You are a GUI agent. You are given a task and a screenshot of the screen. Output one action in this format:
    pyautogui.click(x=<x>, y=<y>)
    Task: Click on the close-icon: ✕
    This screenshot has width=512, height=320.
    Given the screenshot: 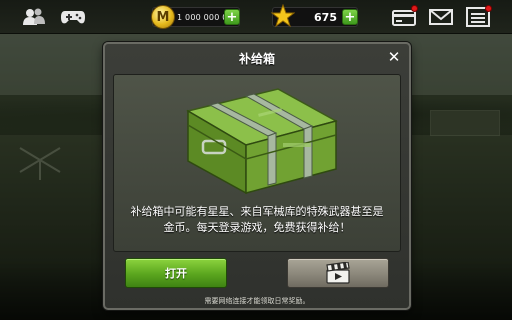 What is the action you would take?
    pyautogui.click(x=394, y=57)
    